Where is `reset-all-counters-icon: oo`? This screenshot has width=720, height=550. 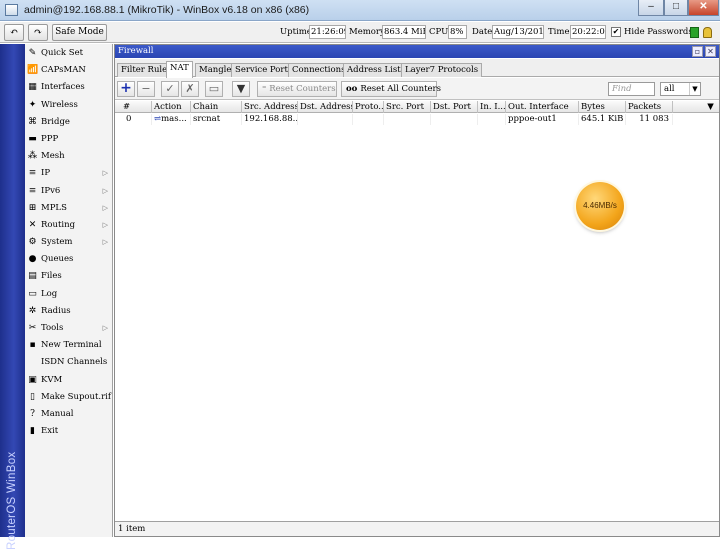 reset-all-counters-icon: oo is located at coordinates (353, 89).